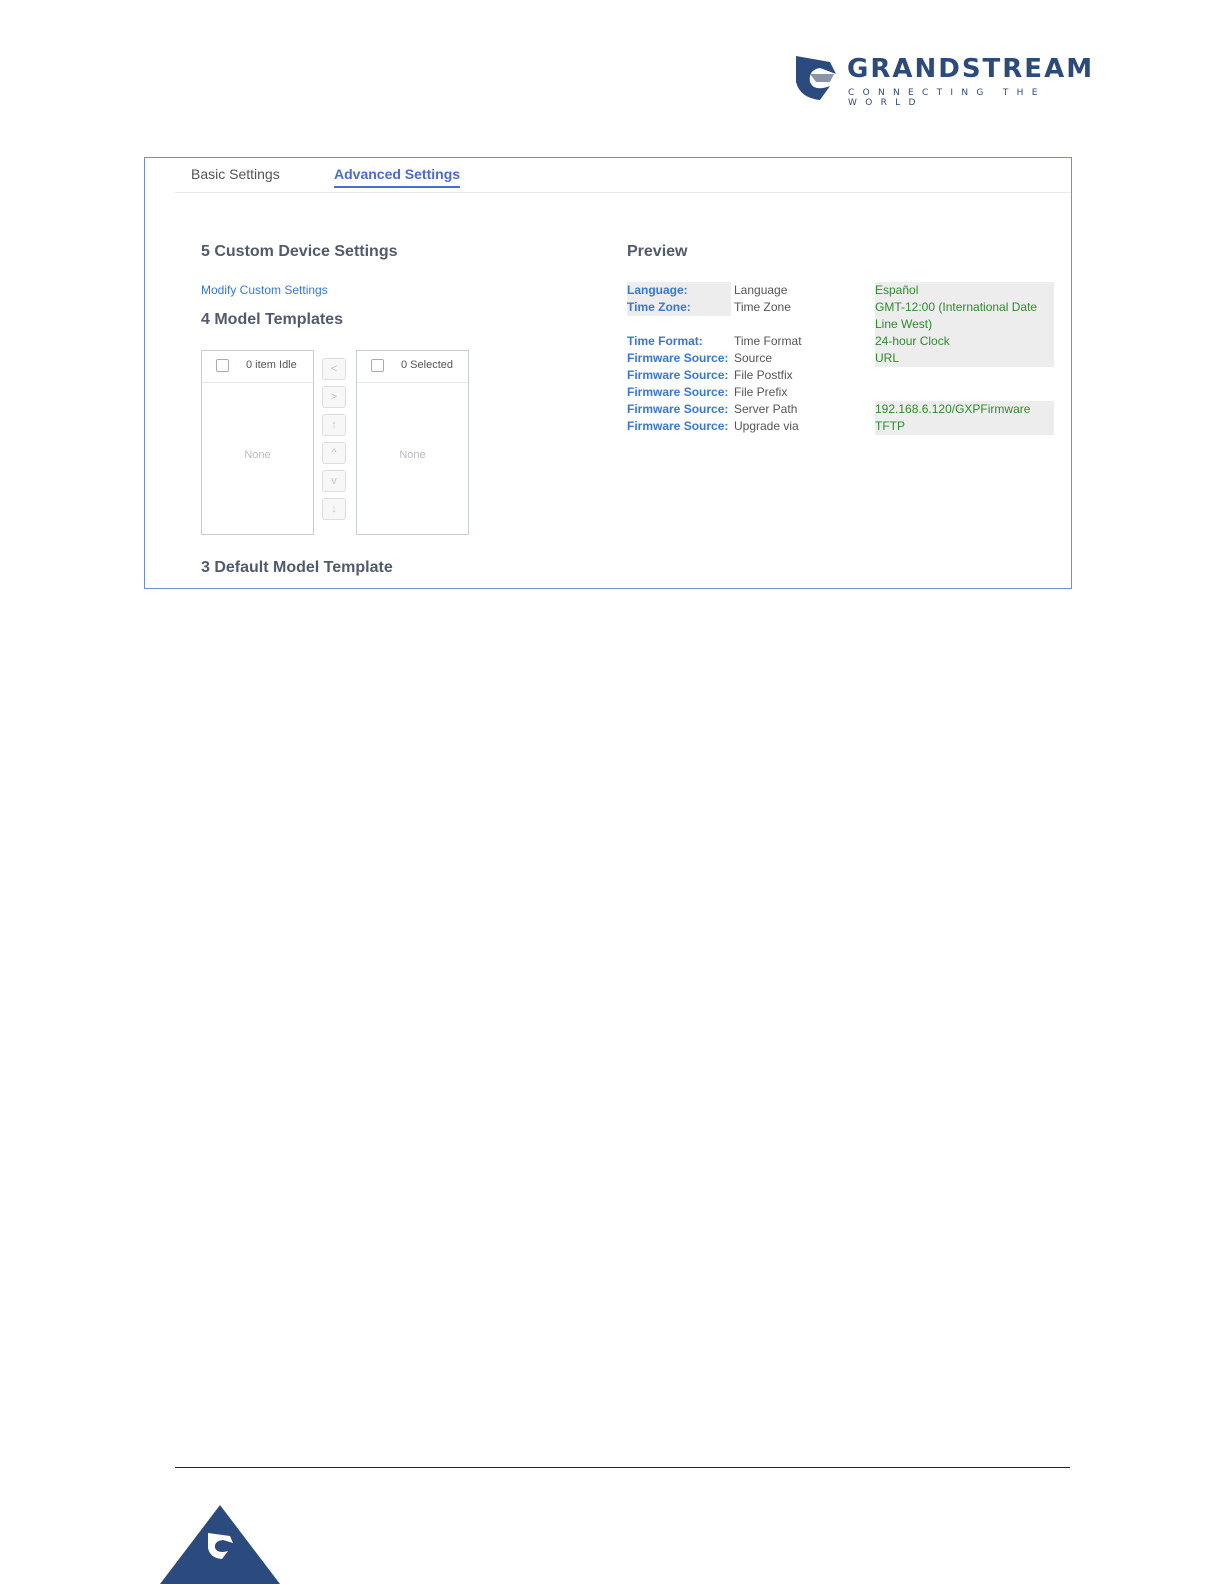  What do you see at coordinates (257, 442) in the screenshot?
I see `idle-templates-list: 0 item Idle None` at bounding box center [257, 442].